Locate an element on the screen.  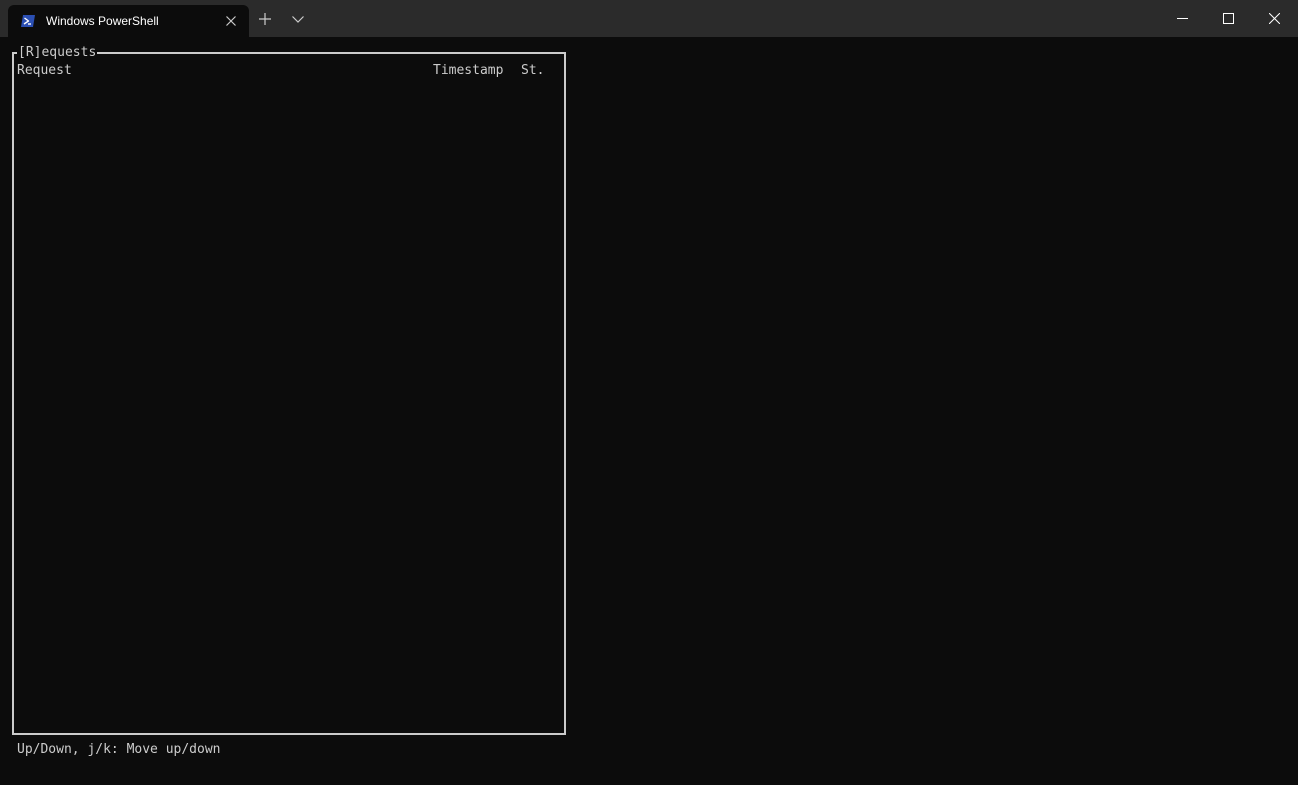
plus-icon is located at coordinates (265, 19).